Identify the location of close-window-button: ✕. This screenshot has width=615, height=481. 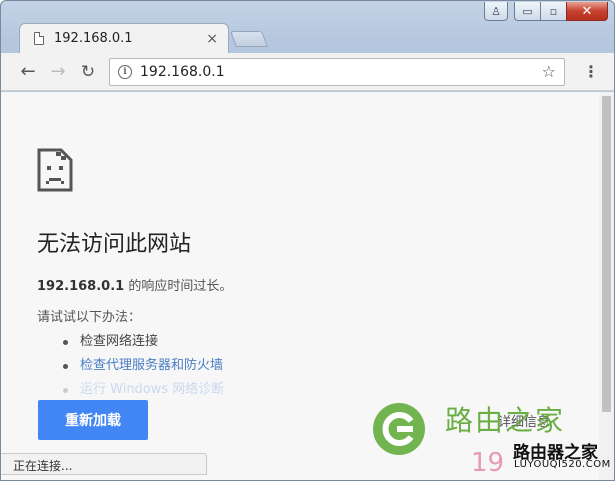
(587, 11).